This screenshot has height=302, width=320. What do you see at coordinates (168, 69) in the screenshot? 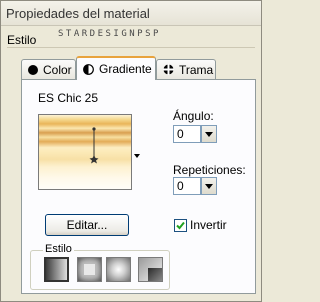
I see `pattern-icon` at bounding box center [168, 69].